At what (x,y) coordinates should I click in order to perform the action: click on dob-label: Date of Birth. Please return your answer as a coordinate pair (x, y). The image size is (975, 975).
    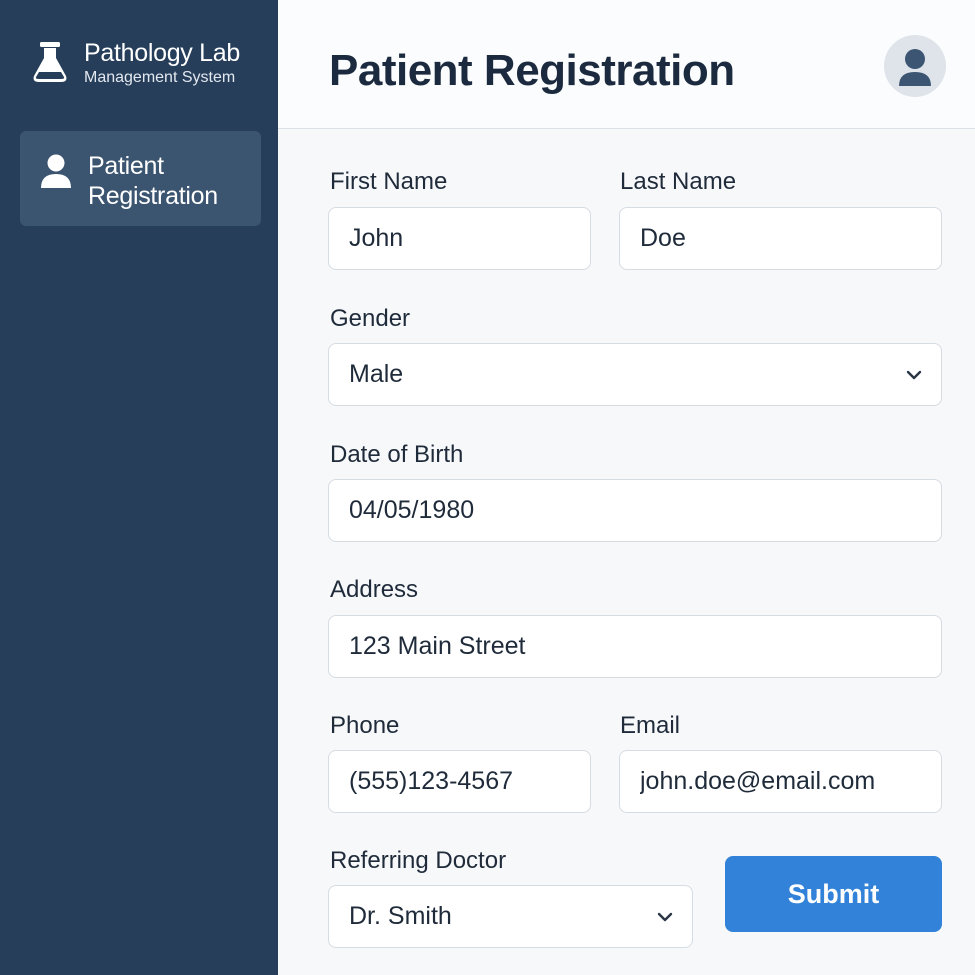
    Looking at the image, I should click on (397, 454).